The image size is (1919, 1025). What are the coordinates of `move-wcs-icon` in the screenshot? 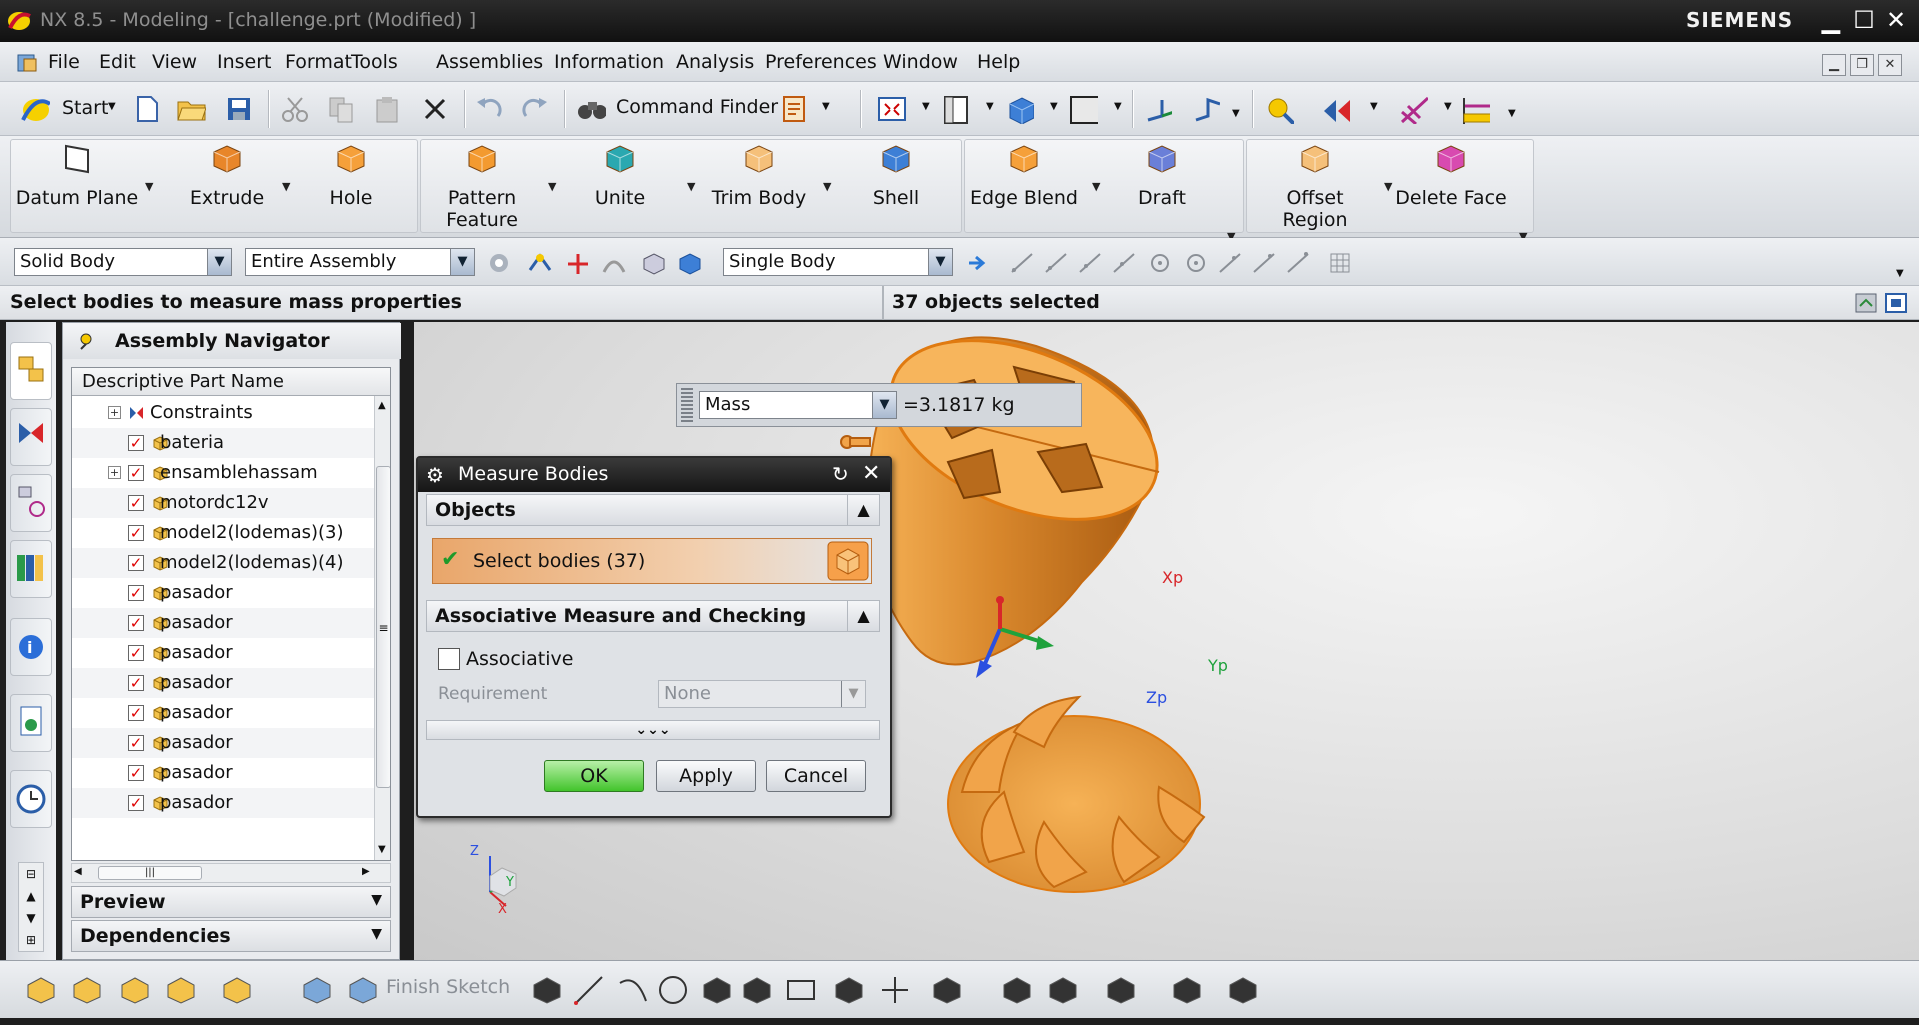 It's located at (1205, 109).